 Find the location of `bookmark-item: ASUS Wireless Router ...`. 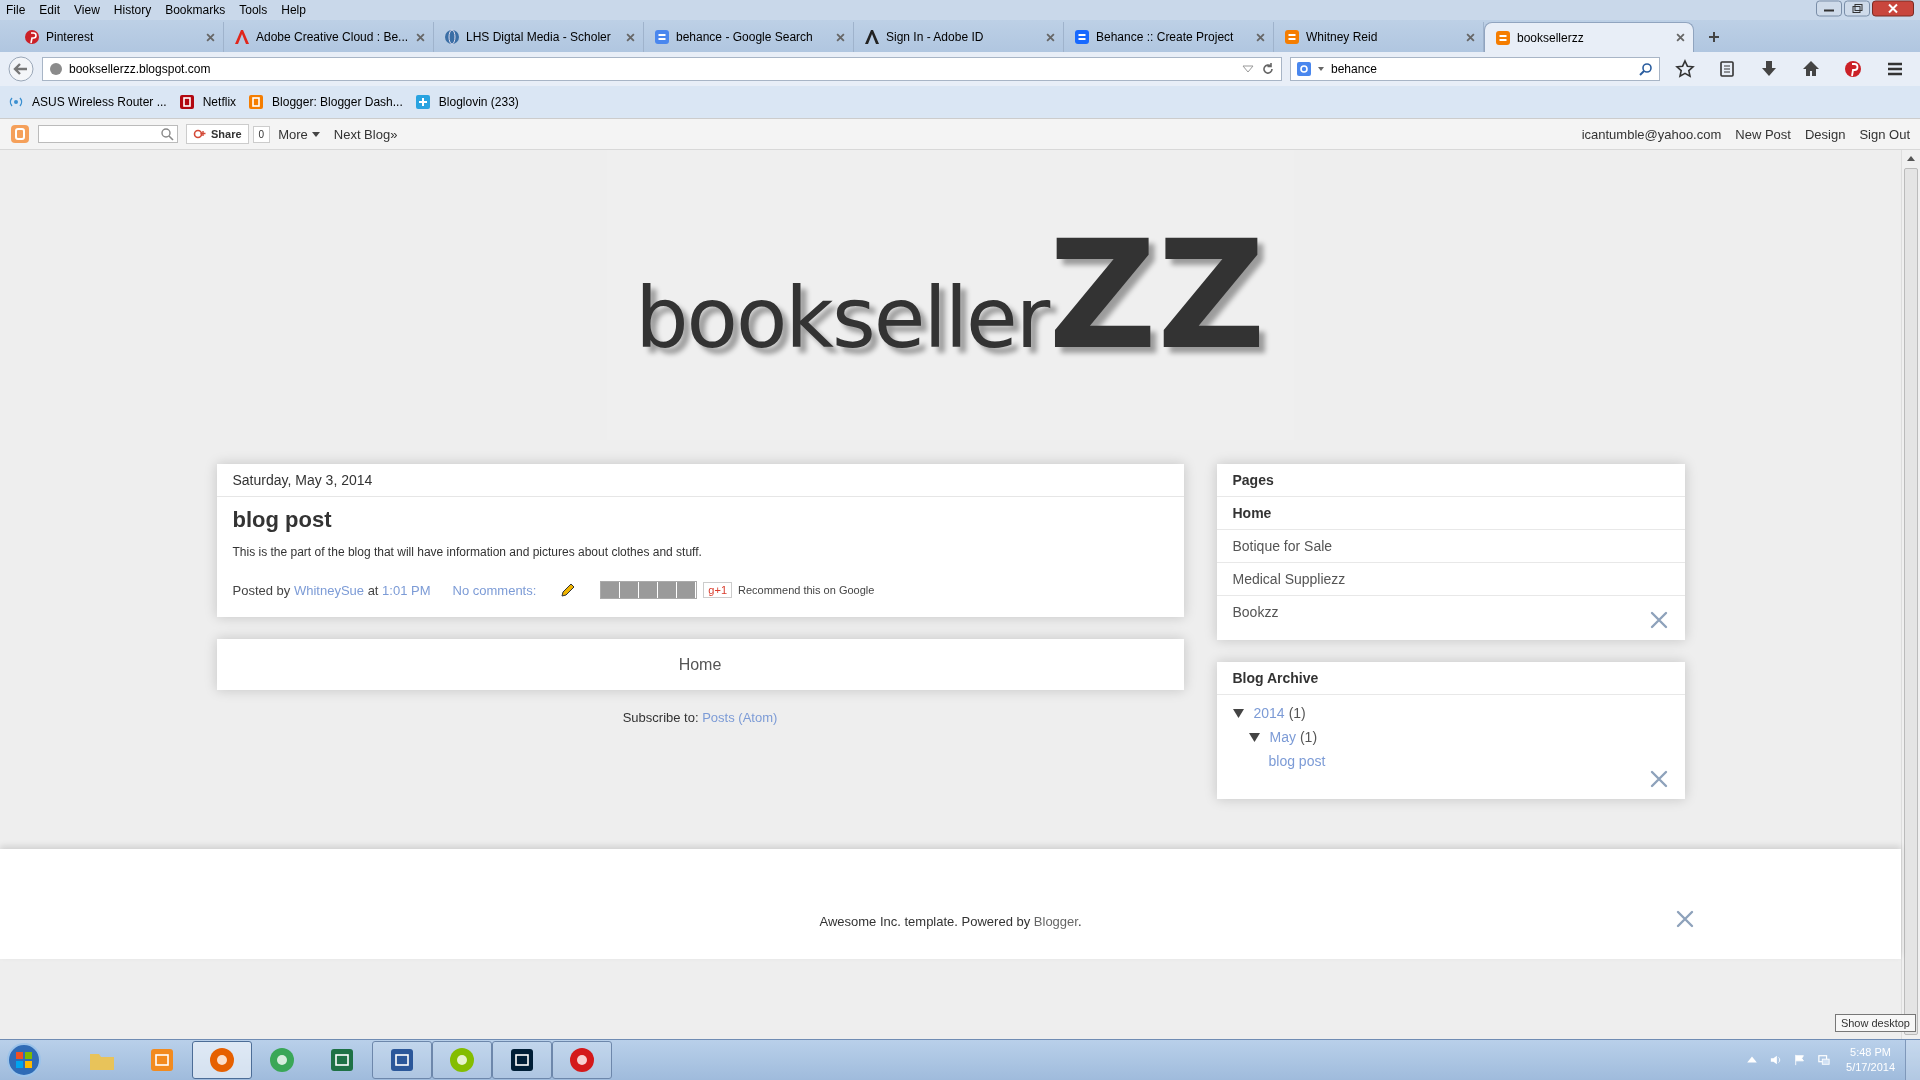

bookmark-item: ASUS Wireless Router ... is located at coordinates (87, 102).